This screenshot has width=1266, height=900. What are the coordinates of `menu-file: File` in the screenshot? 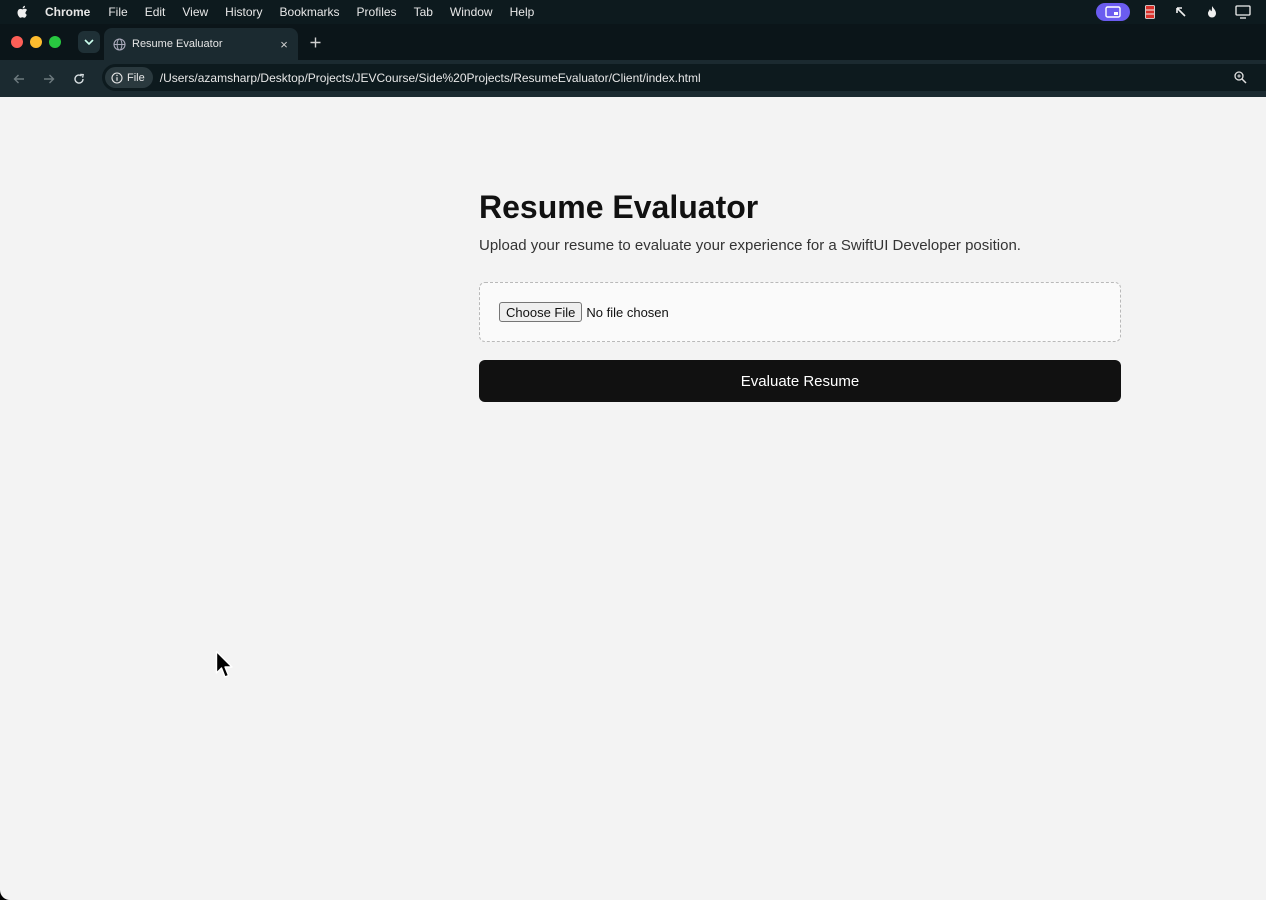 It's located at (117, 12).